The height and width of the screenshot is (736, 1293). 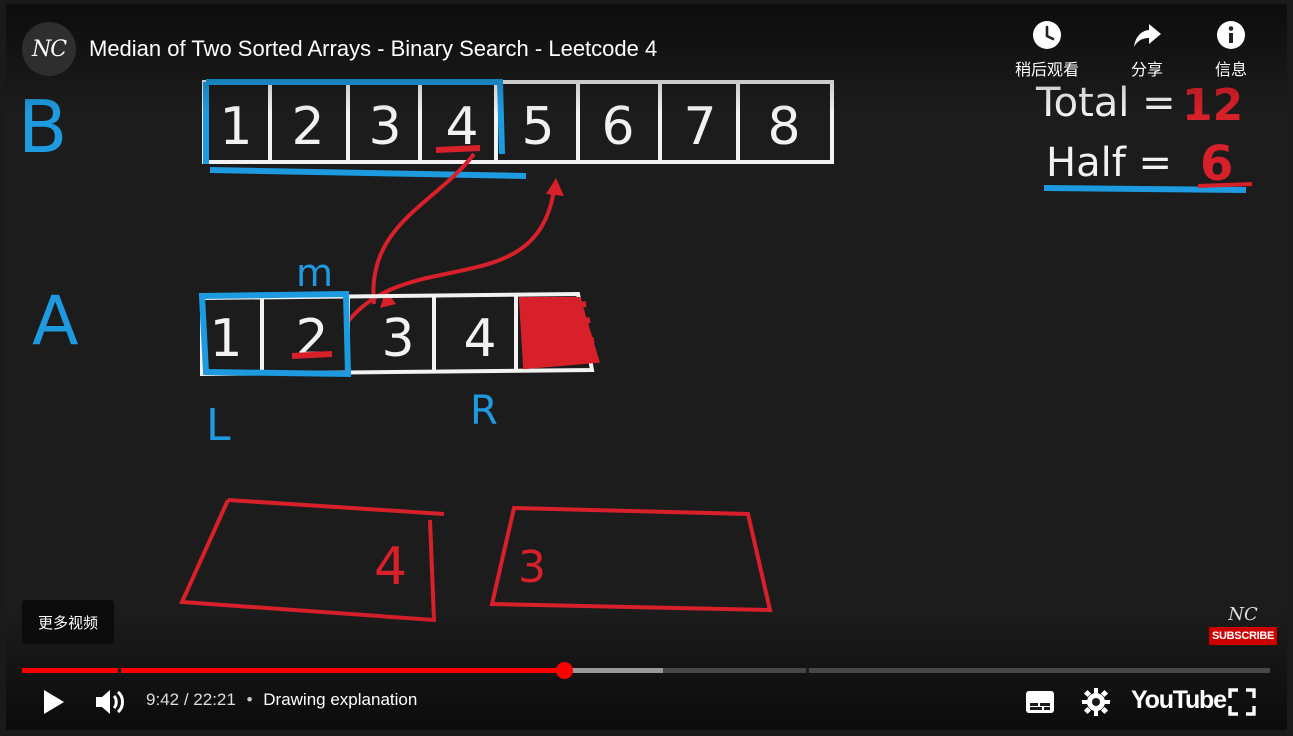 I want to click on subtitles-icon, so click(x=1040, y=702).